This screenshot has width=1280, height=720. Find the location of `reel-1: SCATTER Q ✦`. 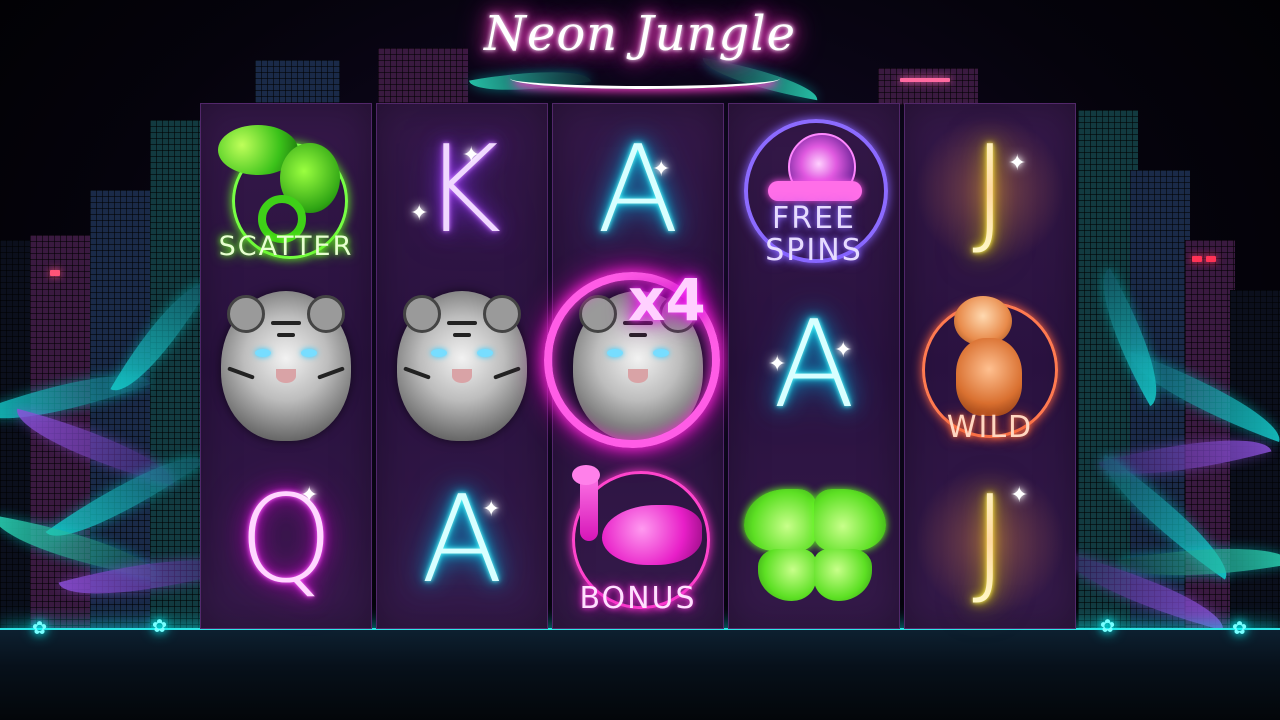

reel-1: SCATTER Q ✦ is located at coordinates (286, 366).